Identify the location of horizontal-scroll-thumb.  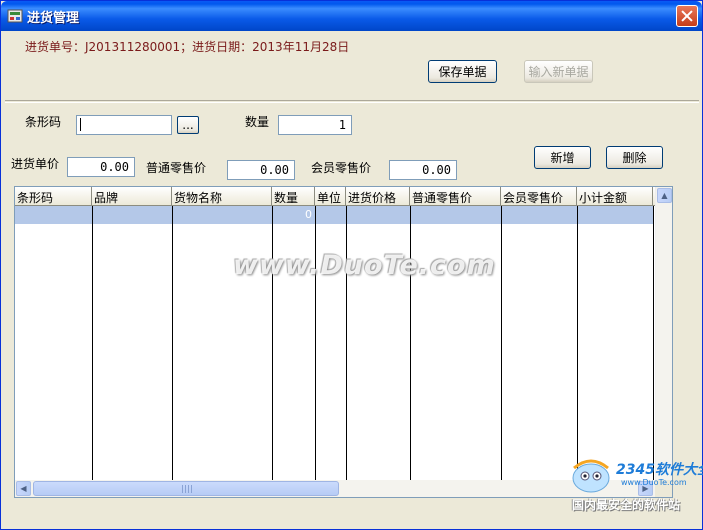
(186, 488).